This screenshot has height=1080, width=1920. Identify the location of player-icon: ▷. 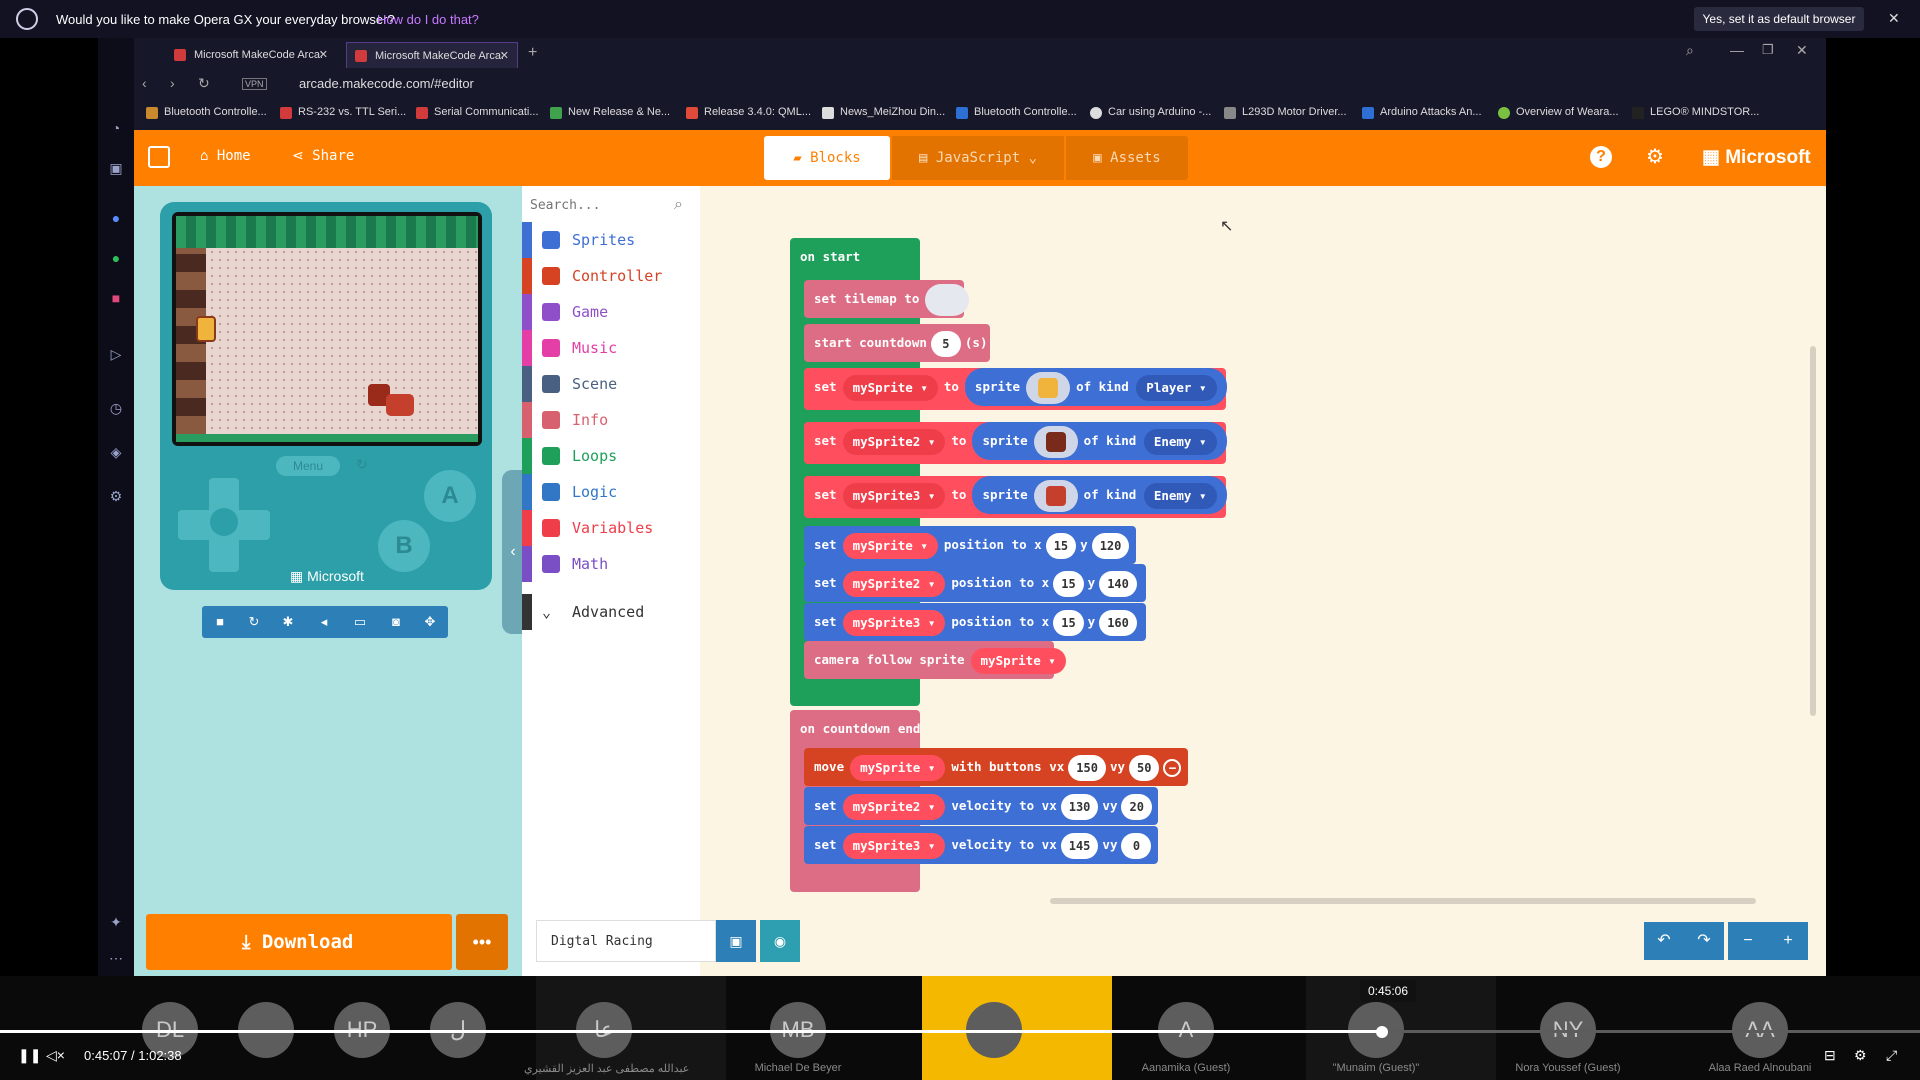
(116, 354).